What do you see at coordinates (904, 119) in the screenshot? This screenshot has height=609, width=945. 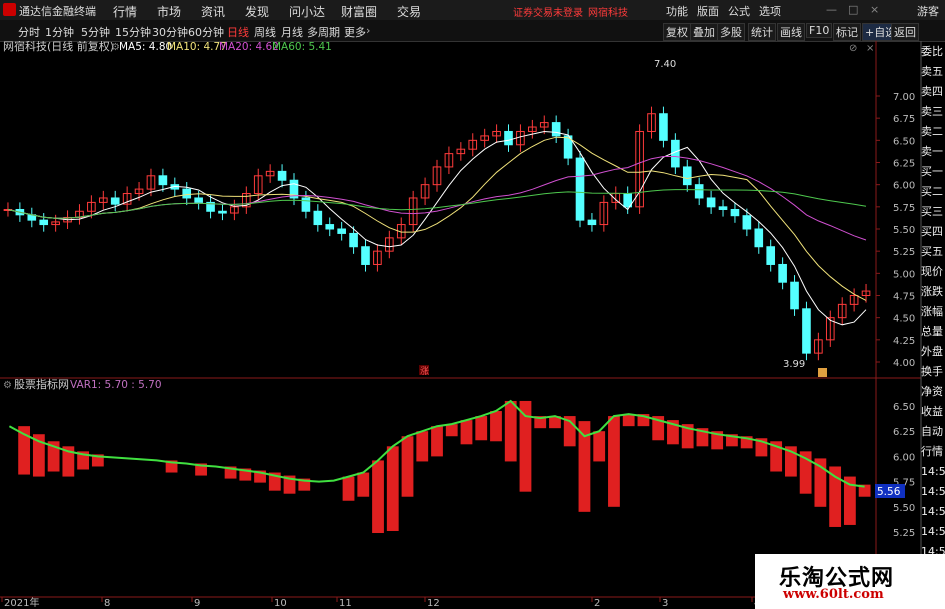 I see `price-tick: 6.75` at bounding box center [904, 119].